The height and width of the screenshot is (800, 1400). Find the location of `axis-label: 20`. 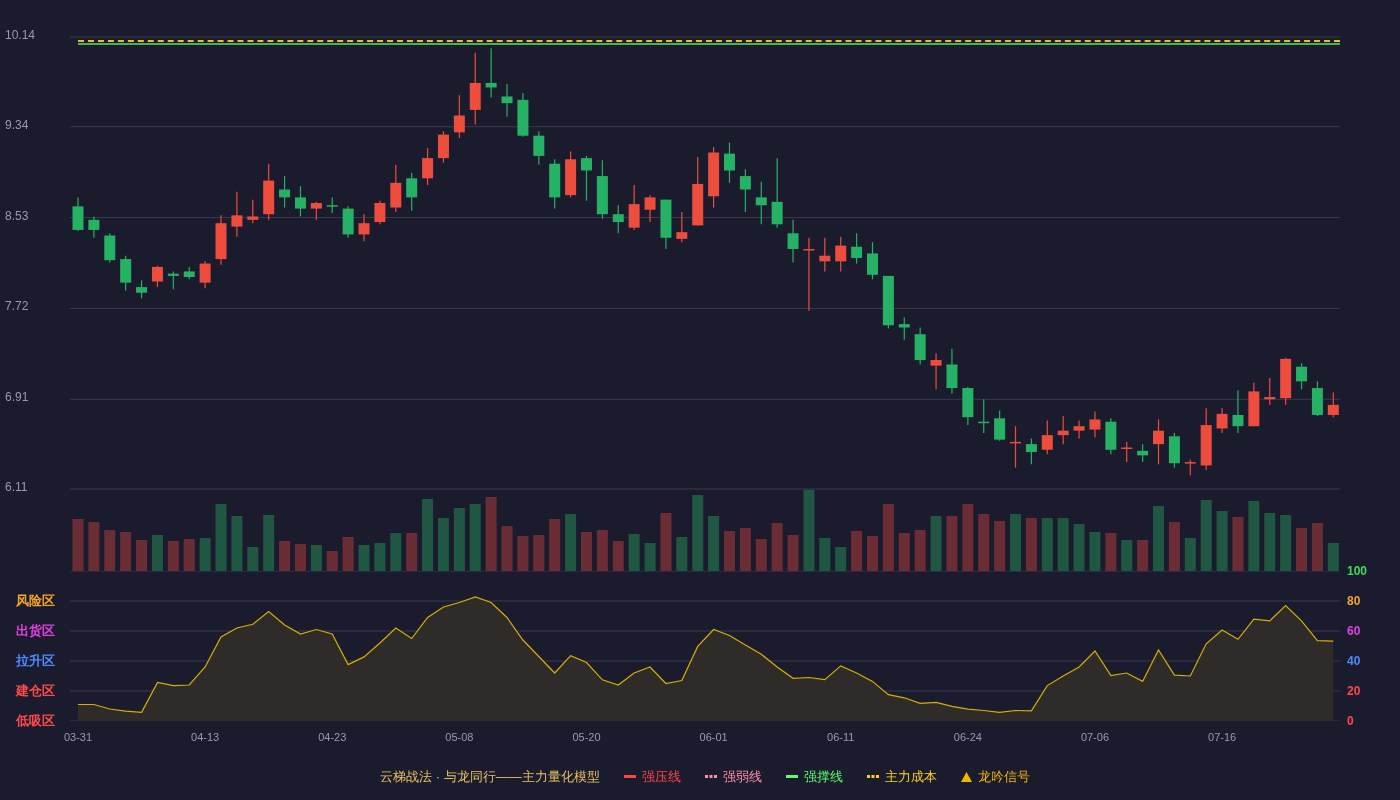

axis-label: 20 is located at coordinates (1354, 691).